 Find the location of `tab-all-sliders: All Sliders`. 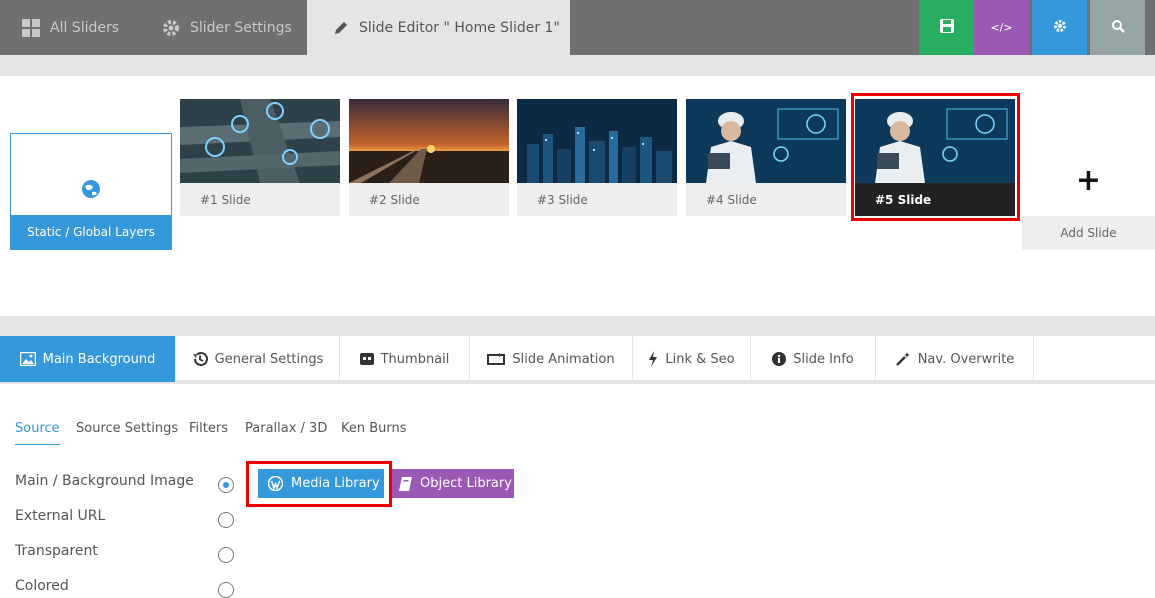

tab-all-sliders: All Sliders is located at coordinates (70, 27).